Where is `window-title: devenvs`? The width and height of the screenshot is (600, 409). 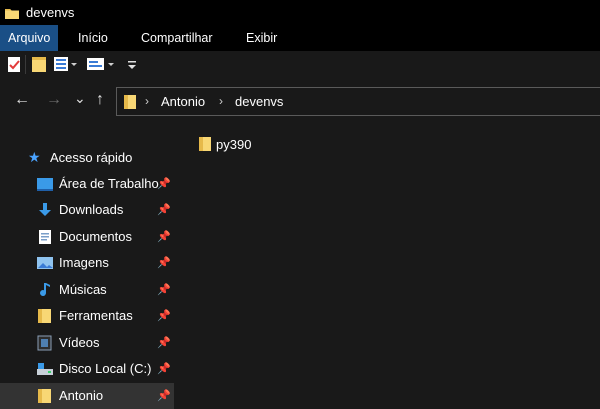 window-title: devenvs is located at coordinates (50, 12).